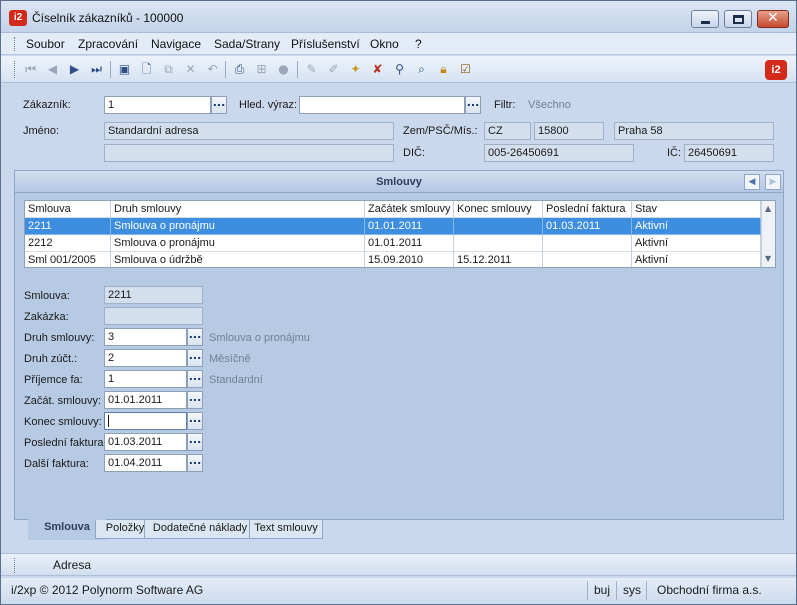 Image resolution: width=797 pixels, height=605 pixels. Describe the element at coordinates (74, 69) in the screenshot. I see `next-record-icon: ▶` at that location.